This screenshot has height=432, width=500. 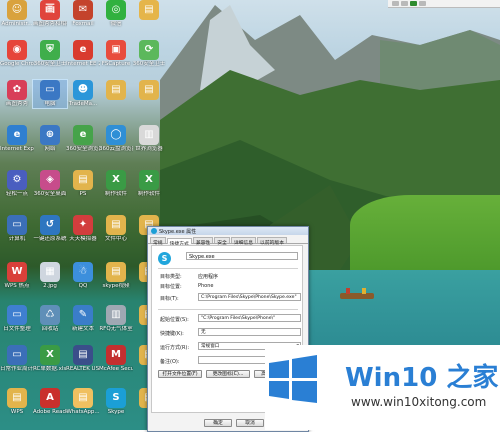 I want to click on desktop-icon: ↺ 一键还原系统, so click(x=50, y=229).